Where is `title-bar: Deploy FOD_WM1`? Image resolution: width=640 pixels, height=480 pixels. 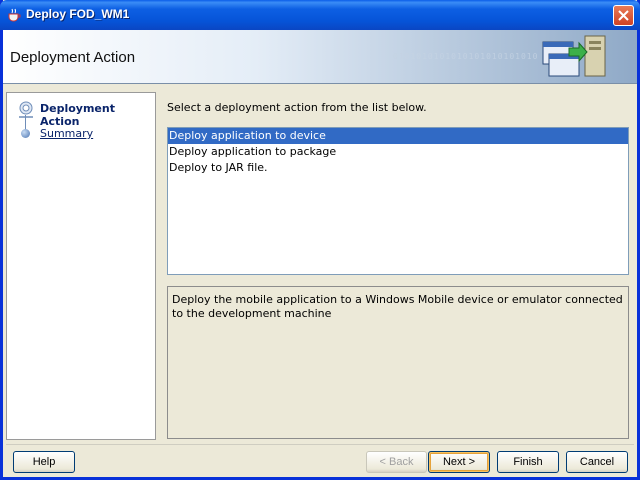
title-bar: Deploy FOD_WM1 is located at coordinates (320, 15).